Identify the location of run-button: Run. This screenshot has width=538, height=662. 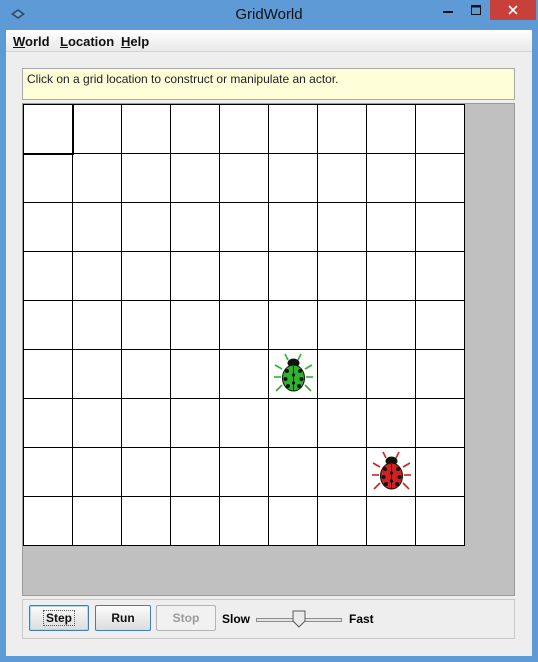
(123, 618).